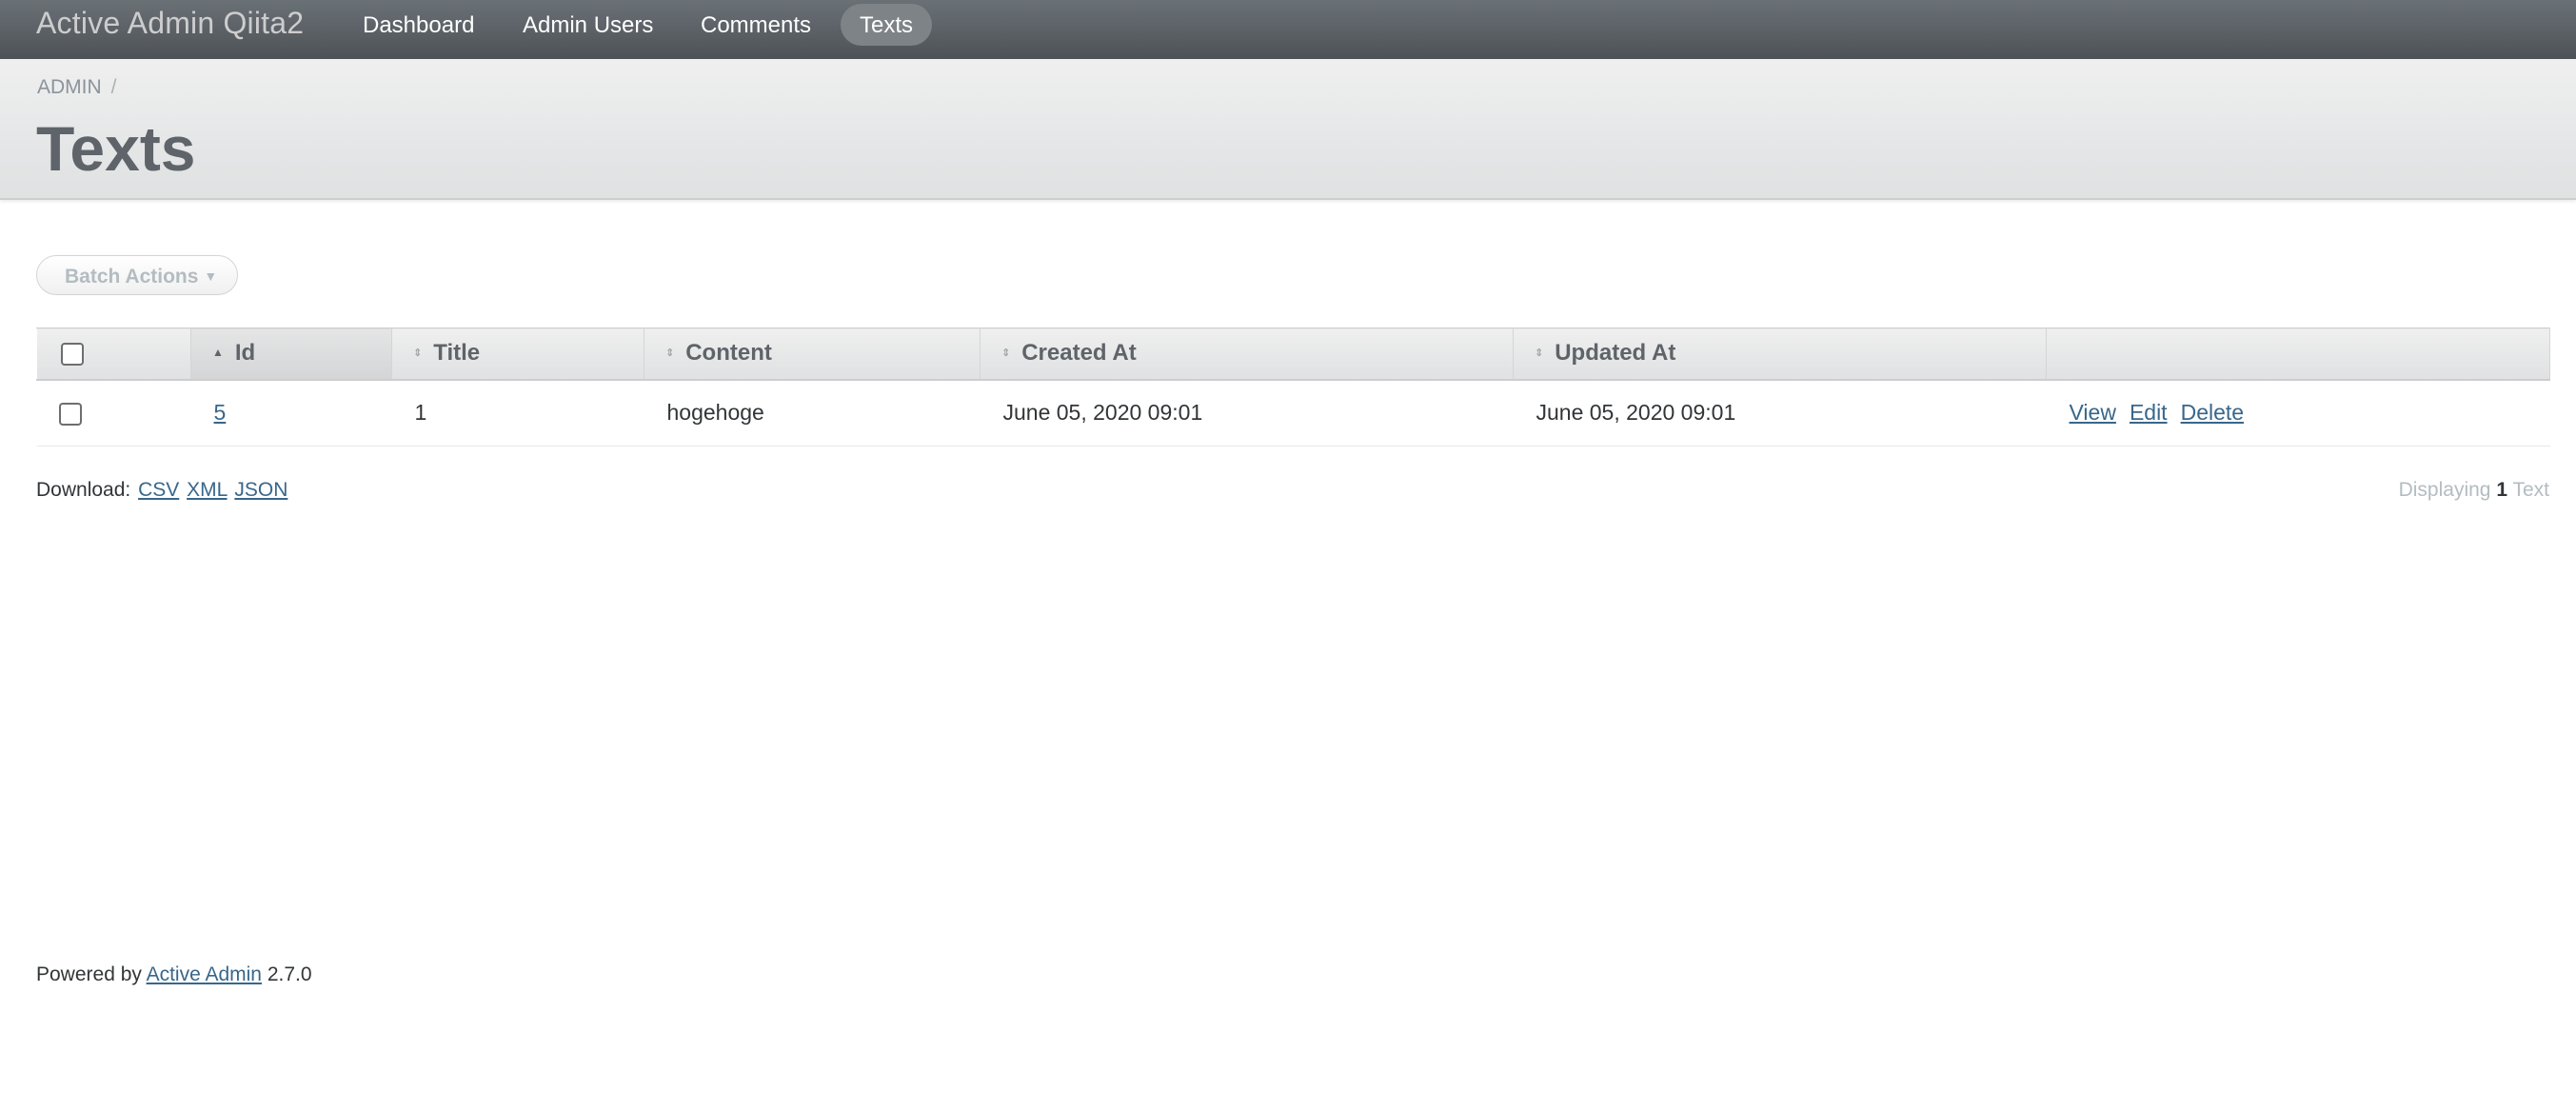  Describe the element at coordinates (220, 412) in the screenshot. I see `id-link: 5` at that location.